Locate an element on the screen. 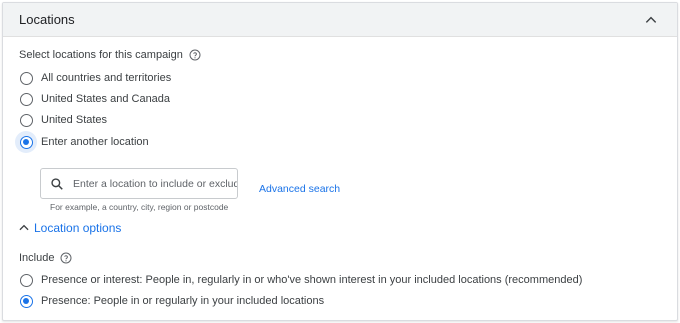 Image resolution: width=680 pixels, height=323 pixels. location-options-toggle: Location options is located at coordinates (69, 228).